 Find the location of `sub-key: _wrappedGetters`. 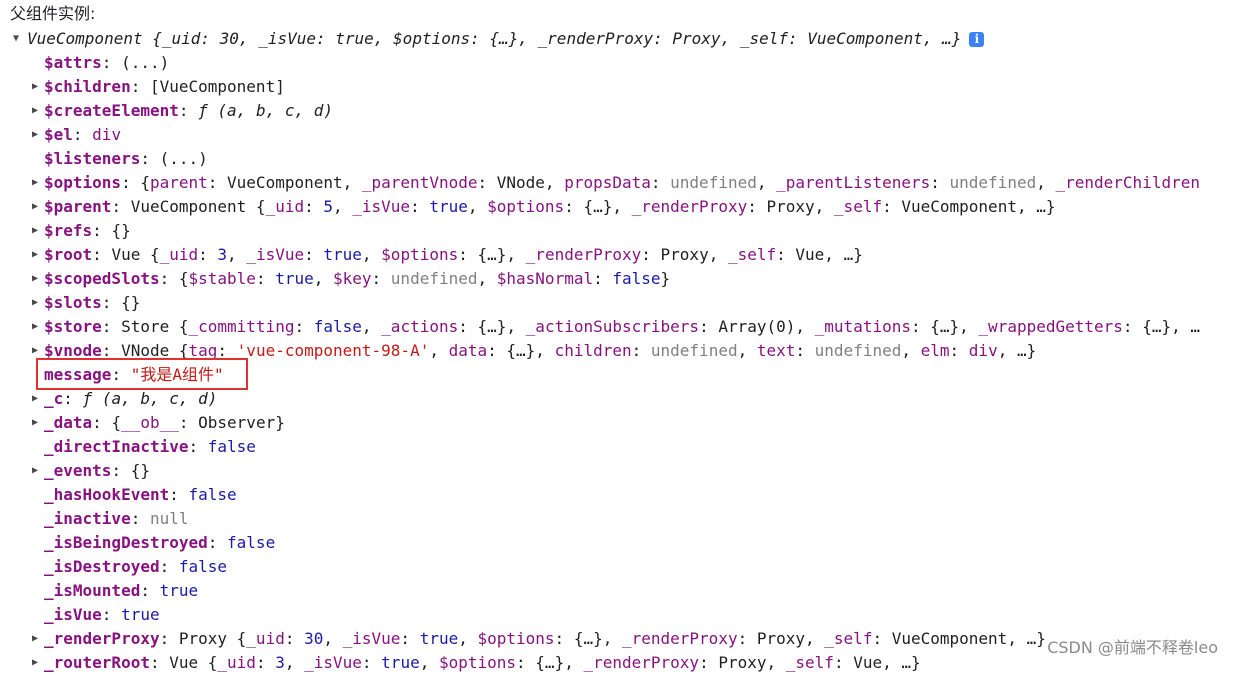

sub-key: _wrappedGetters is located at coordinates (1050, 326).